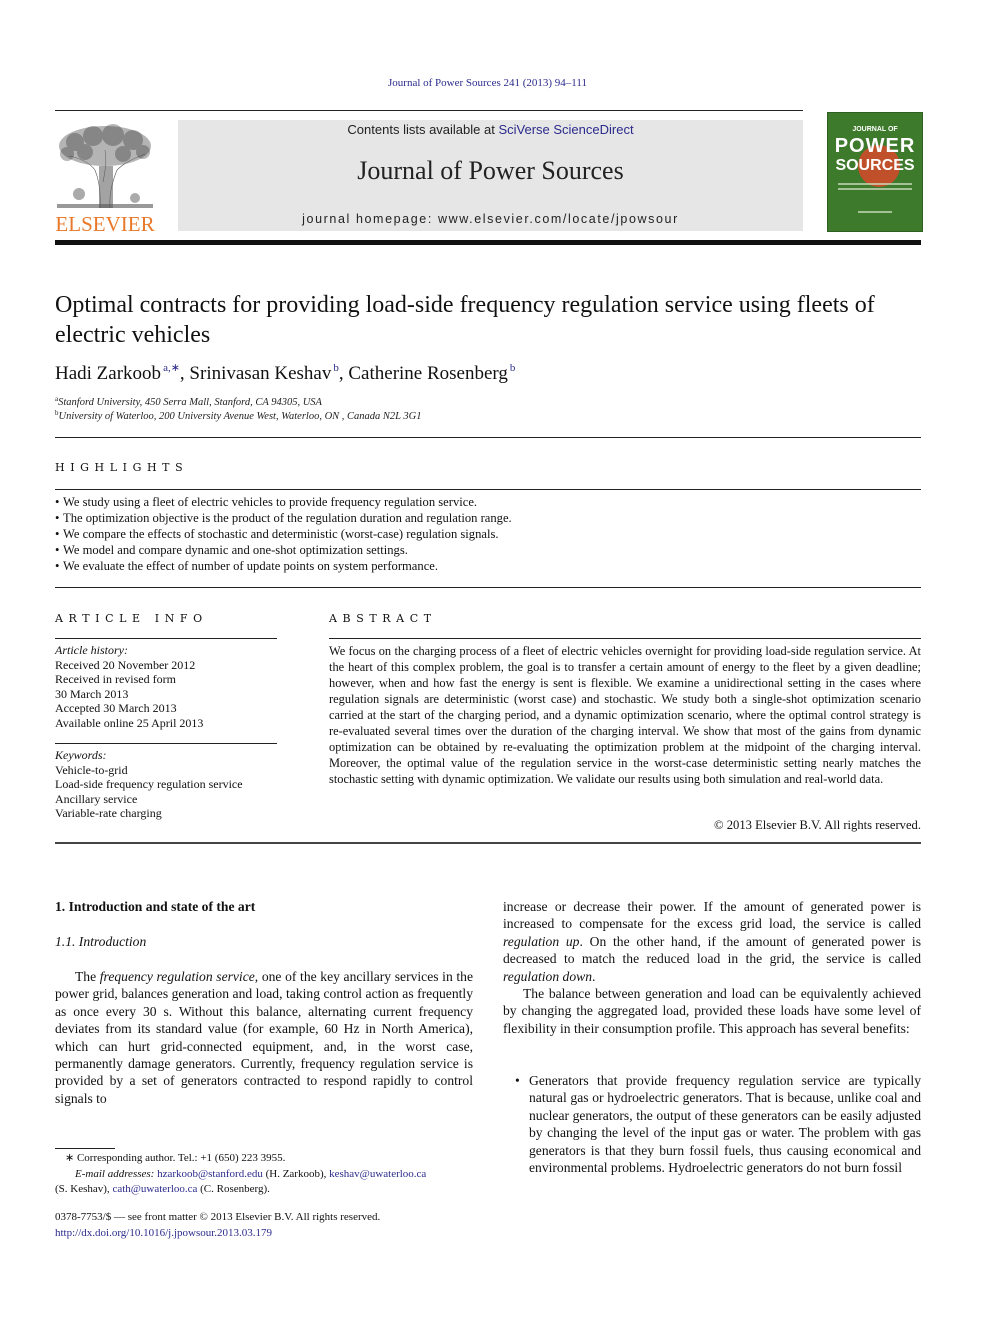 This screenshot has height=1323, width=992. I want to click on author-name: Hadi Zarkoob, so click(108, 373).